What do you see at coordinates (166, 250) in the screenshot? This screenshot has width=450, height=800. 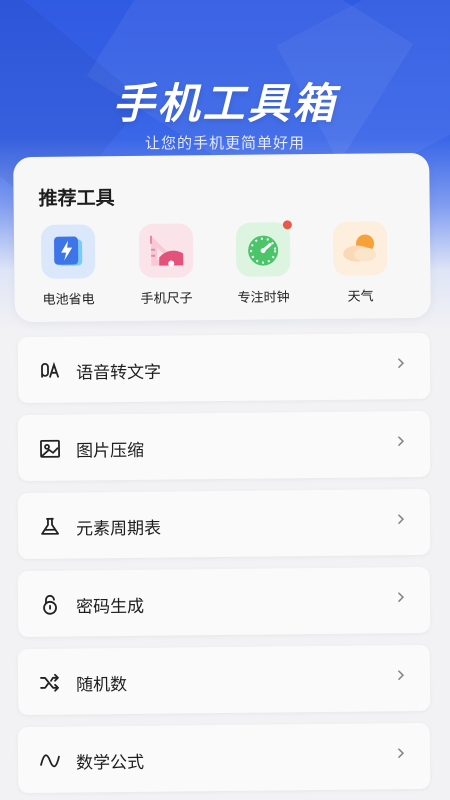 I see `ruler-icon` at bounding box center [166, 250].